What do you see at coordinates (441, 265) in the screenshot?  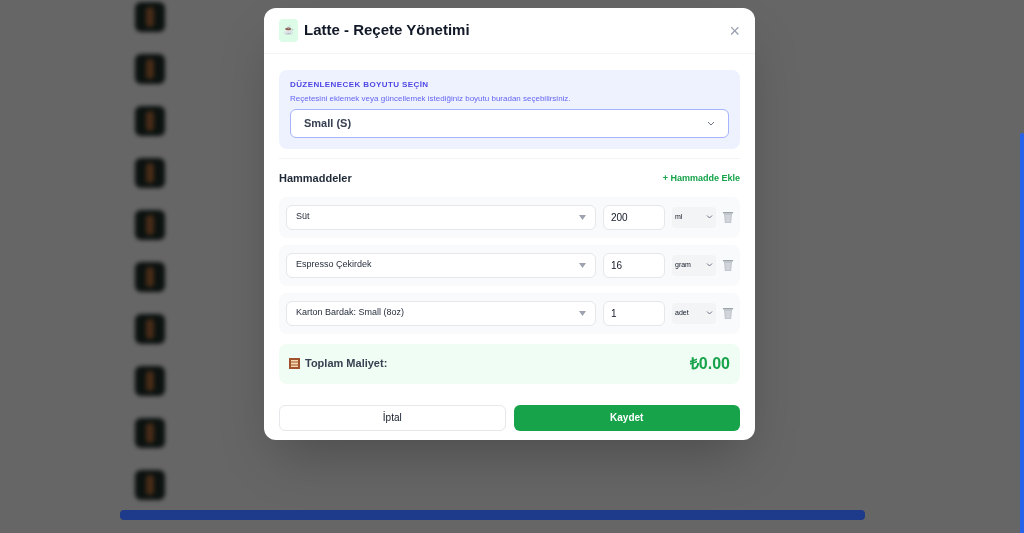 I see `material-select: Espresso Çekirdek` at bounding box center [441, 265].